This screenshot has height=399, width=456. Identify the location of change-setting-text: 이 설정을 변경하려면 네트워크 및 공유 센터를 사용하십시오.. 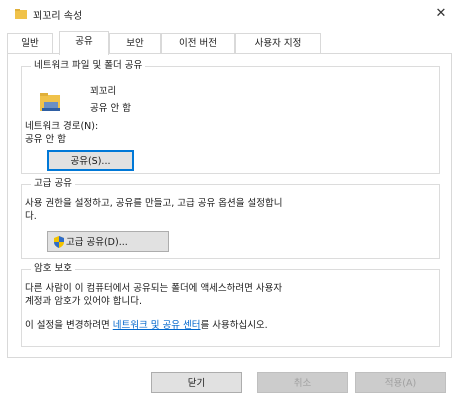
(146, 325).